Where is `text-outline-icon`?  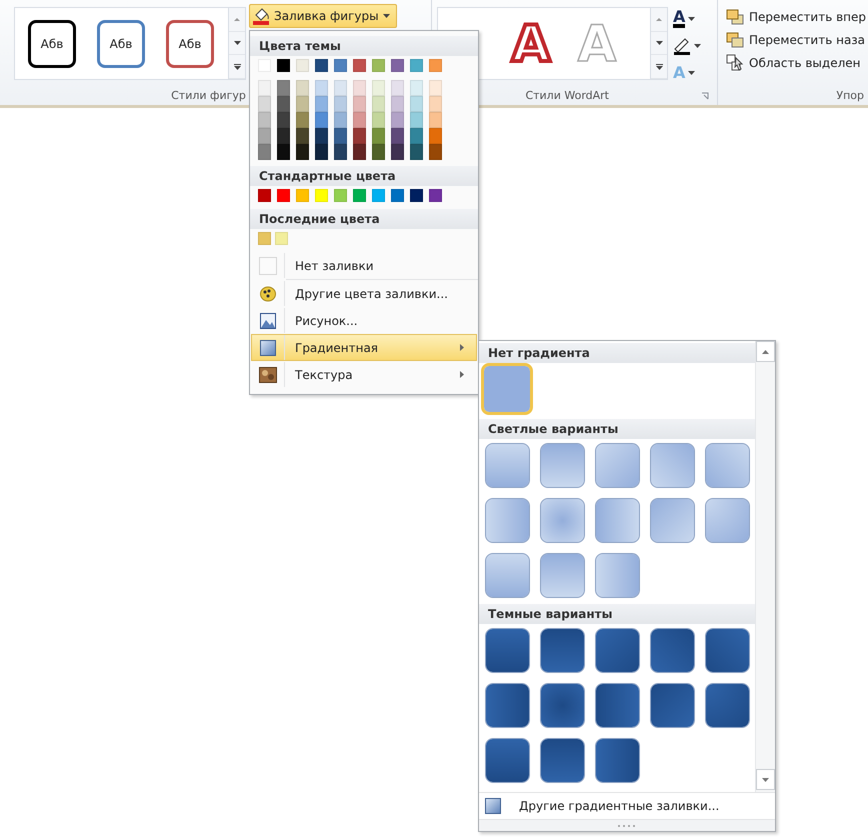 text-outline-icon is located at coordinates (682, 45).